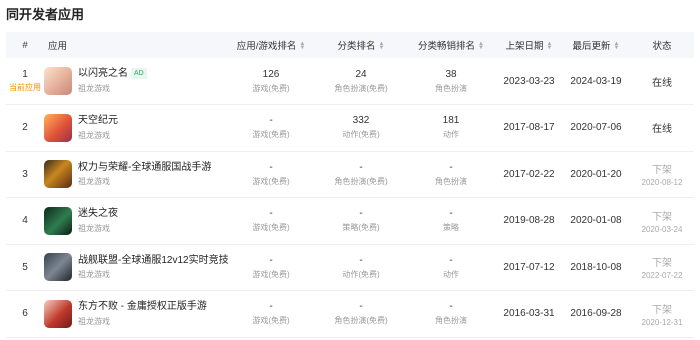  Describe the element at coordinates (58, 127) in the screenshot. I see `game-icon-tiankongjiyuan` at that location.